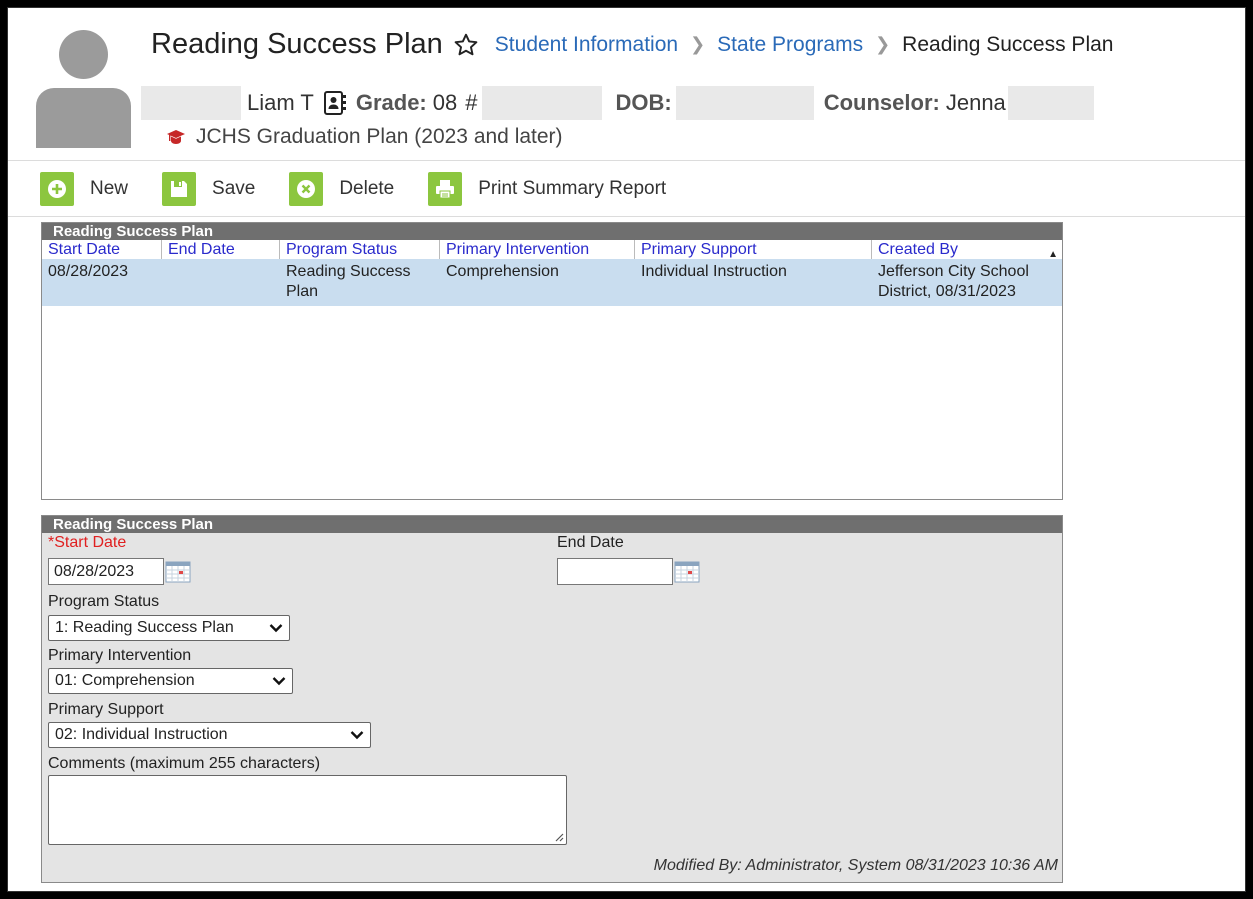  I want to click on x-circle-icon, so click(306, 189).